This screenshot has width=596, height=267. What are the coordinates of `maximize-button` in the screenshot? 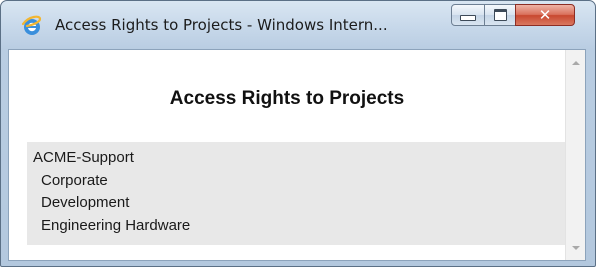 It's located at (500, 15).